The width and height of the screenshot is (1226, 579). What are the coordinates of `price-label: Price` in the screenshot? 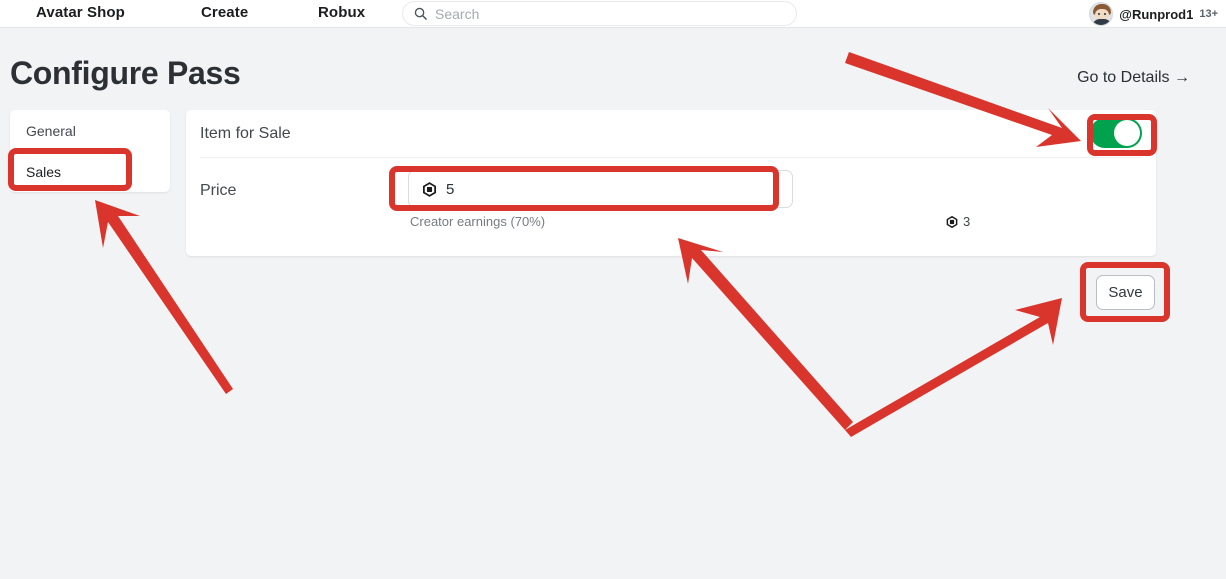 It's located at (218, 190).